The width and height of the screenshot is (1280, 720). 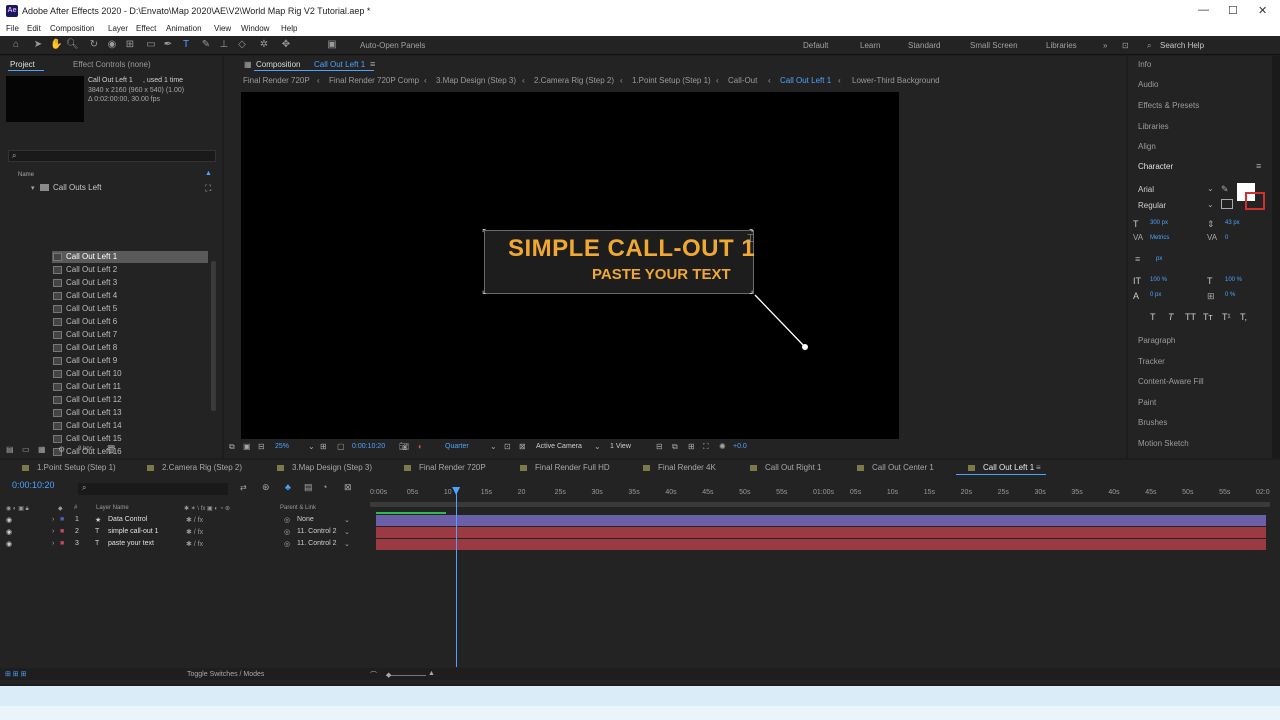 I want to click on swap-colors-icon, so click(x=1227, y=204).